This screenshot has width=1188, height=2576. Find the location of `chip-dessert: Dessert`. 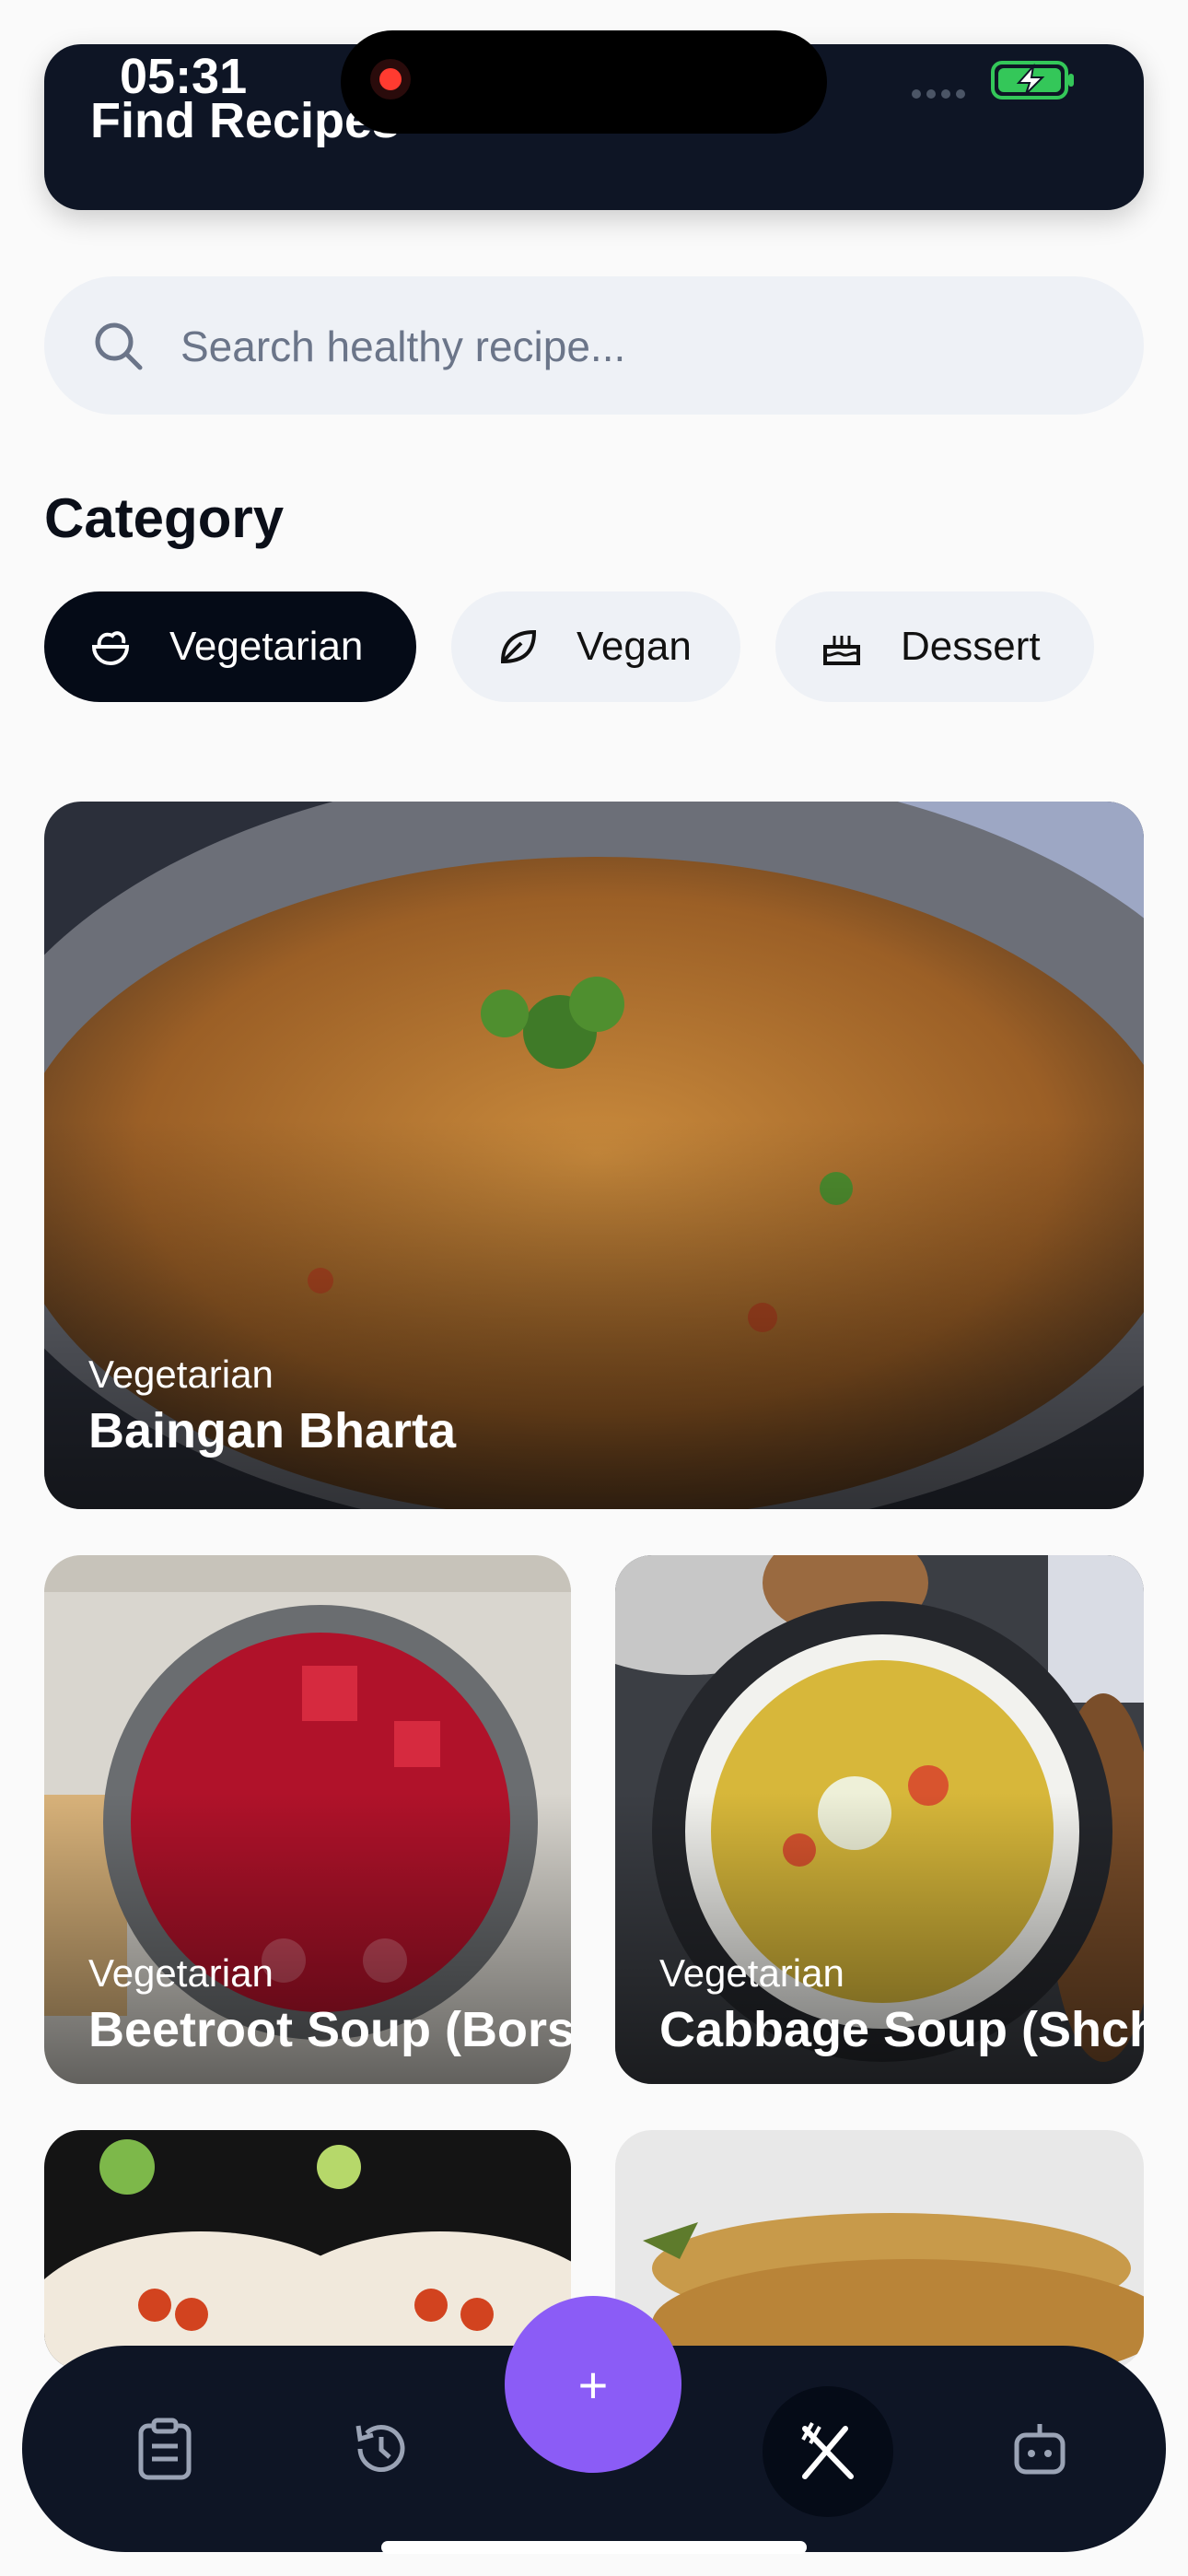

chip-dessert: Dessert is located at coordinates (934, 646).